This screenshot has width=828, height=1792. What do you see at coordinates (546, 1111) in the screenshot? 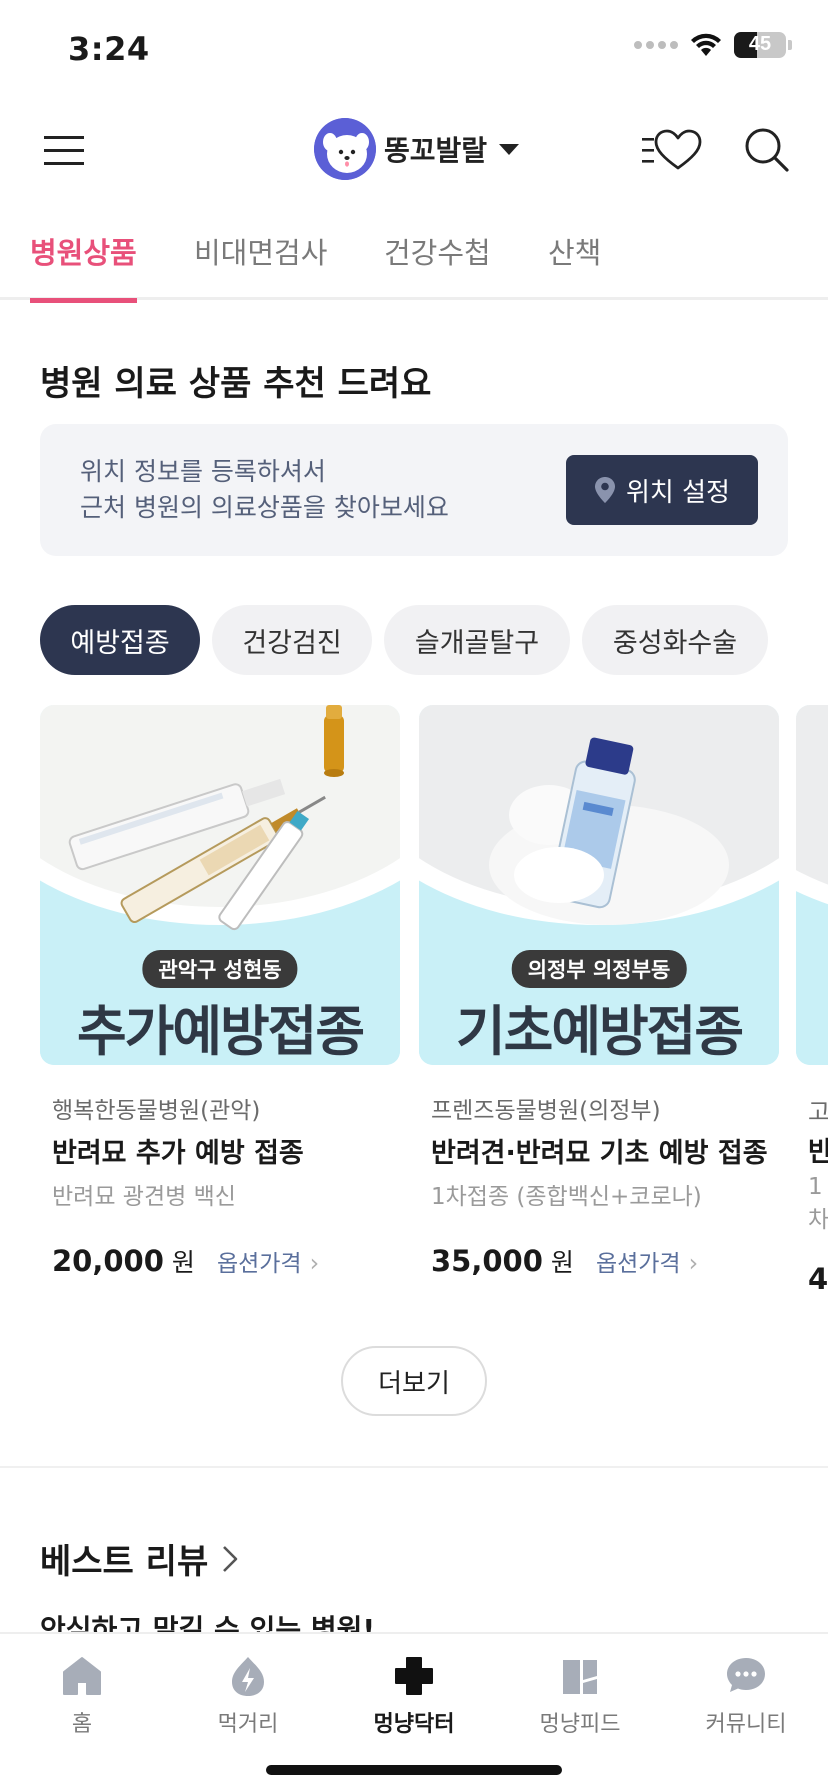
I see `product-hospital: 프렌즈동물병원(의정부)` at bounding box center [546, 1111].